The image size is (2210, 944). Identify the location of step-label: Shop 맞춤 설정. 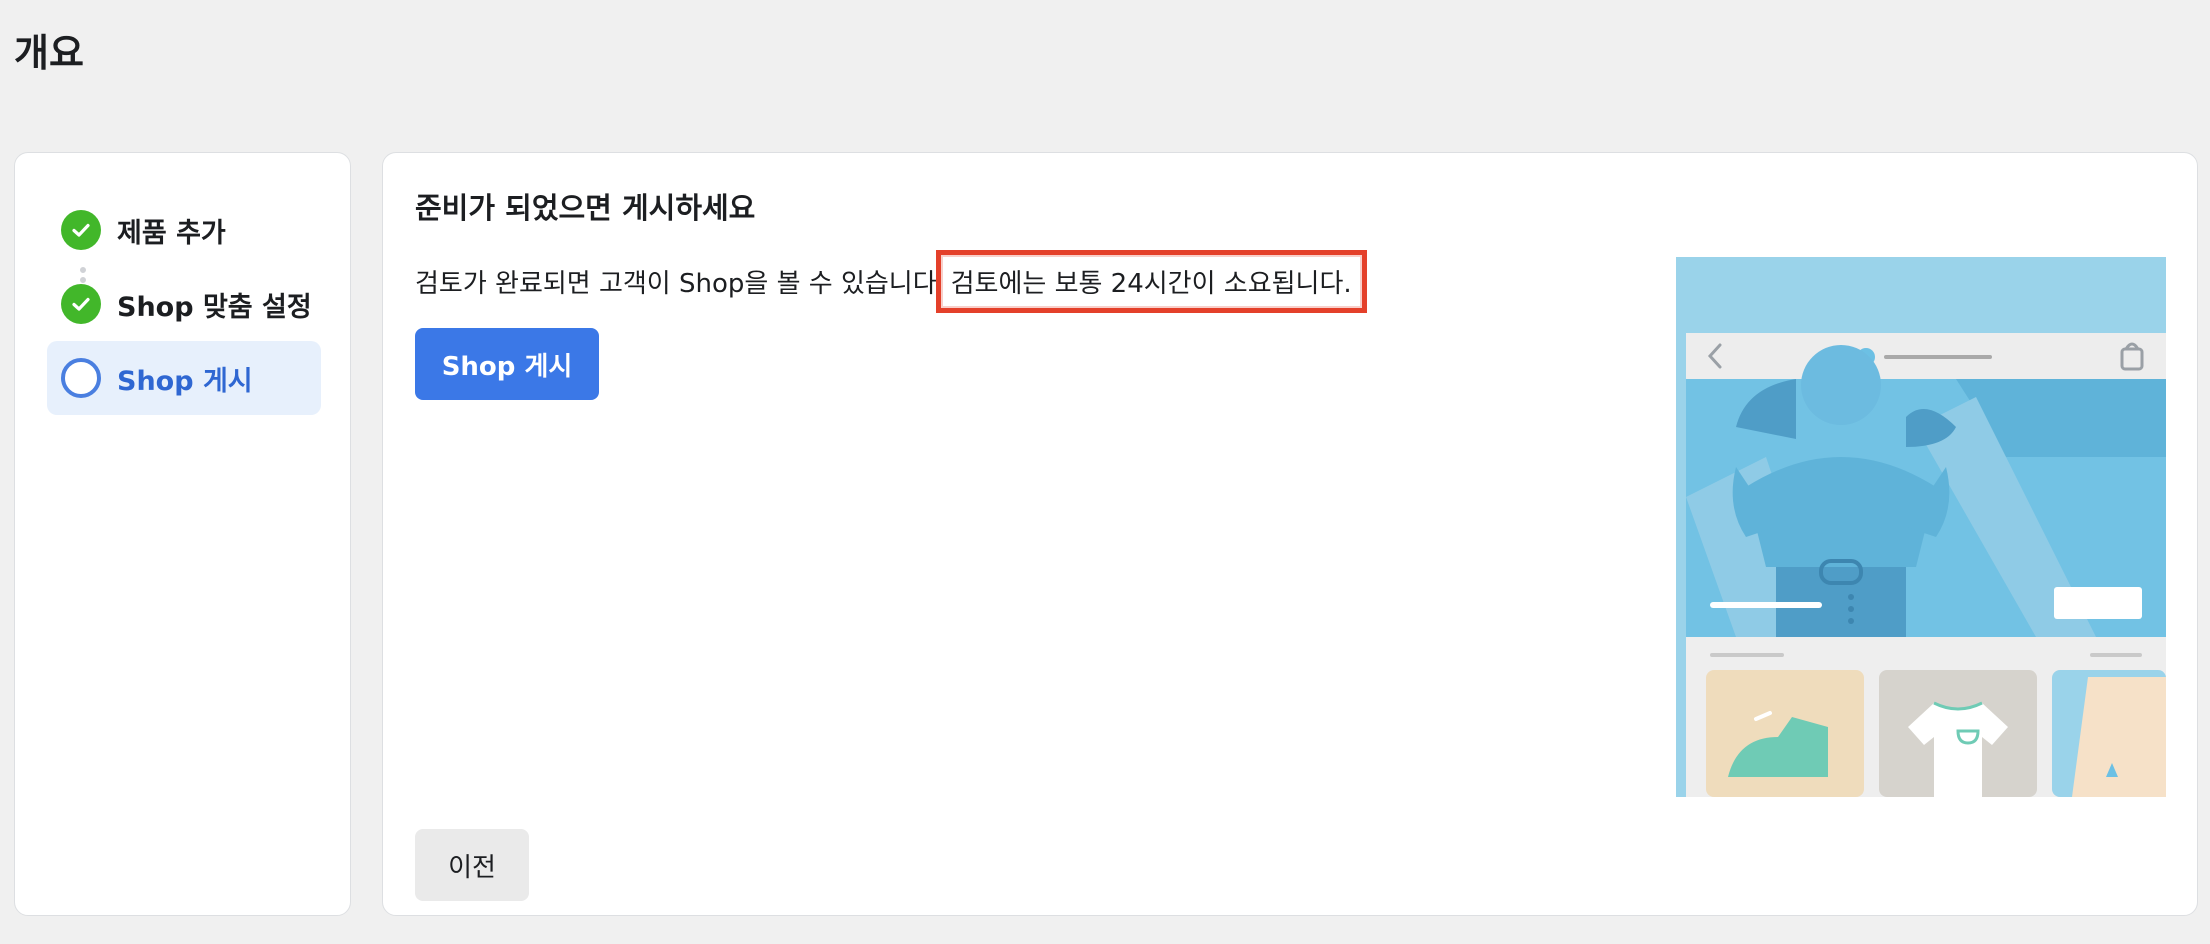
(214, 307).